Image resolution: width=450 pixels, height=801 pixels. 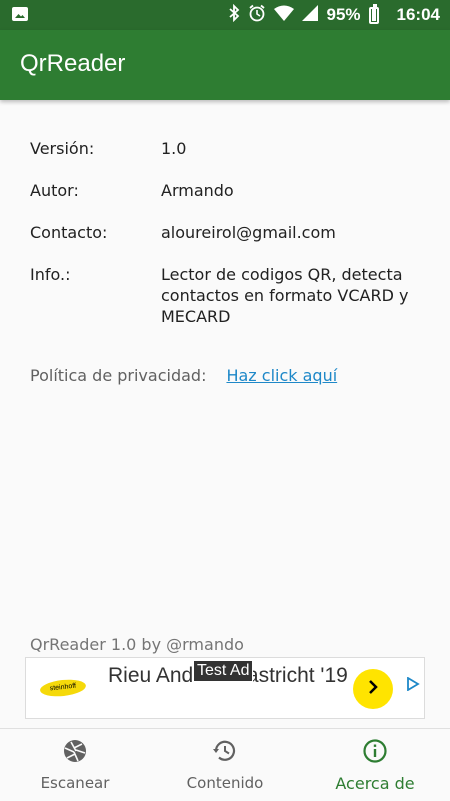 What do you see at coordinates (223, 671) in the screenshot?
I see `test-ad-badge: Test Ad` at bounding box center [223, 671].